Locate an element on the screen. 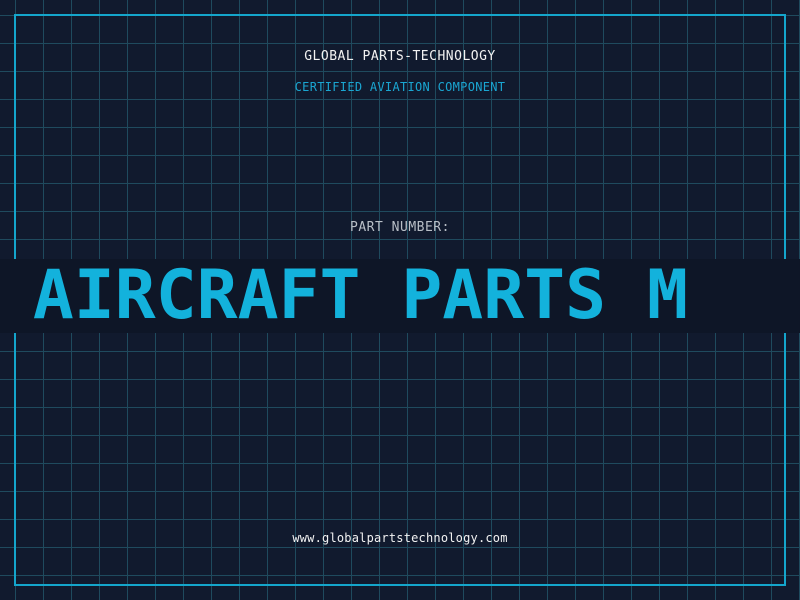 This screenshot has height=600, width=800. brand-title: GLOBAL PARTS-TECHNOLOGY is located at coordinates (400, 56).